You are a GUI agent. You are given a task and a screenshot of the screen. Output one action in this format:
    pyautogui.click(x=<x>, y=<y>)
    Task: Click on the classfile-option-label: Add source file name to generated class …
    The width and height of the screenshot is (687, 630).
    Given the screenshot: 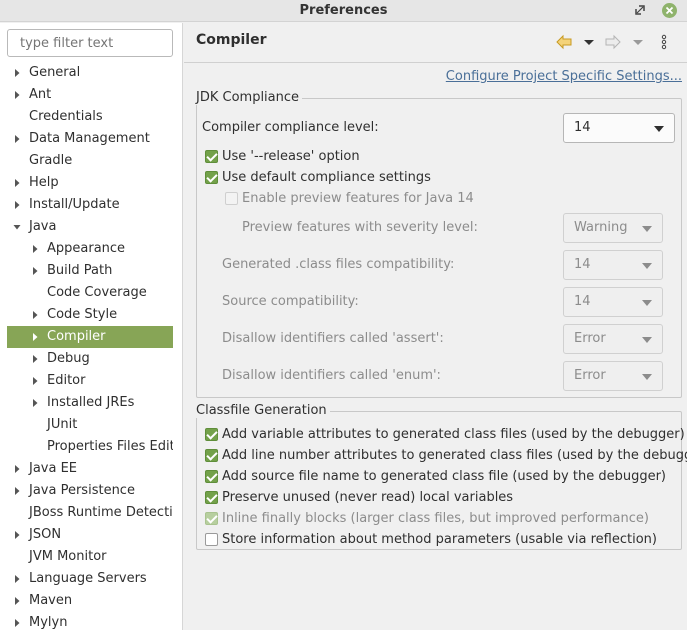 What is the action you would take?
    pyautogui.click(x=444, y=476)
    